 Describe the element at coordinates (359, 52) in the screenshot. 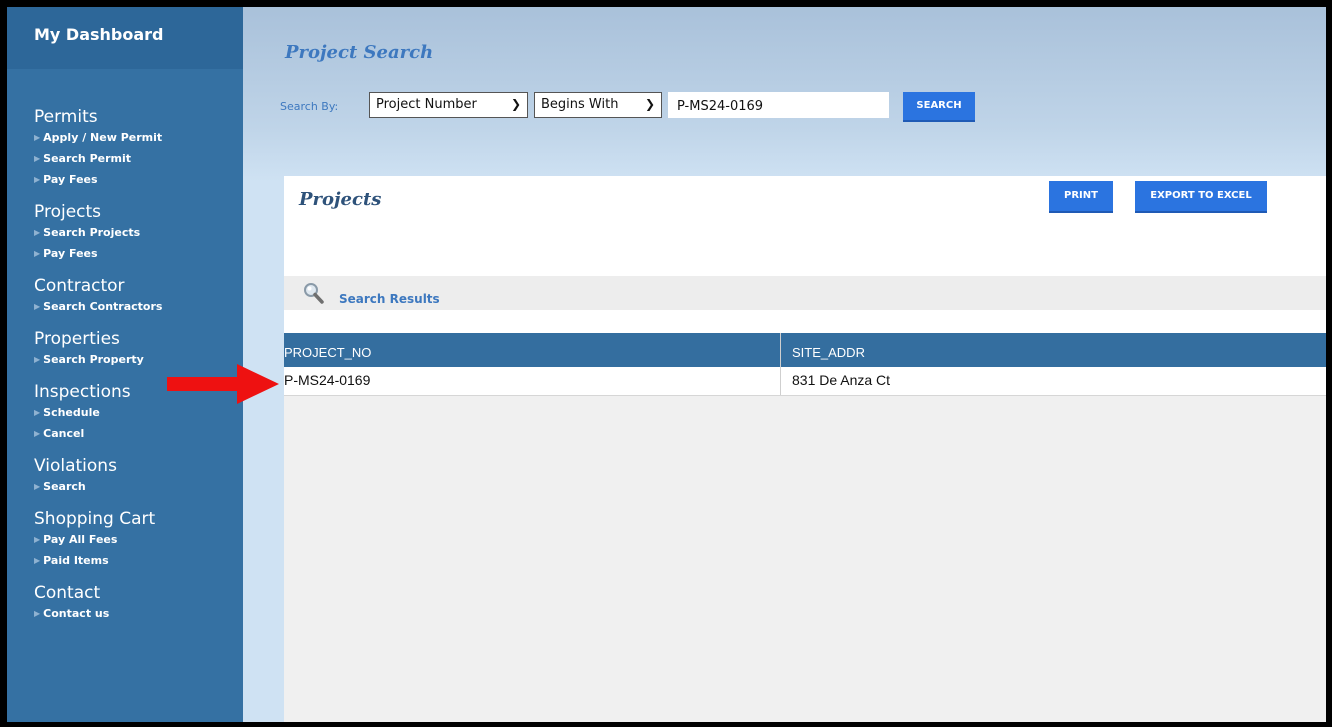

I see `page-title: Project Search` at that location.